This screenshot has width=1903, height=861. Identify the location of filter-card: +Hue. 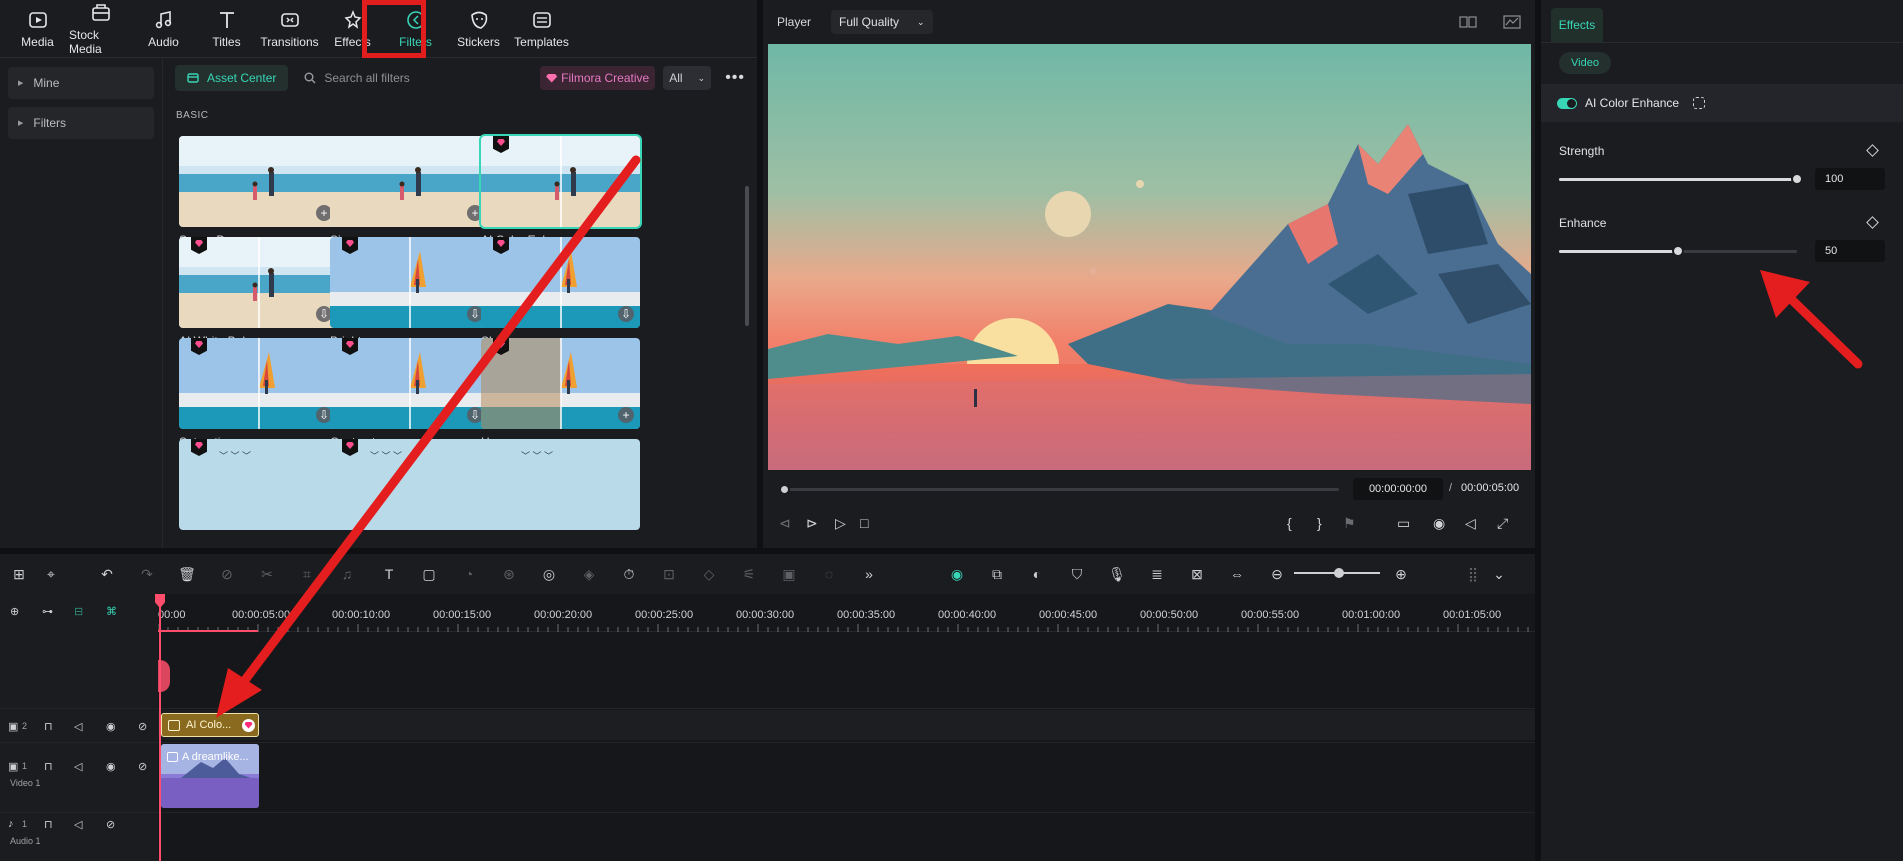
(561, 393).